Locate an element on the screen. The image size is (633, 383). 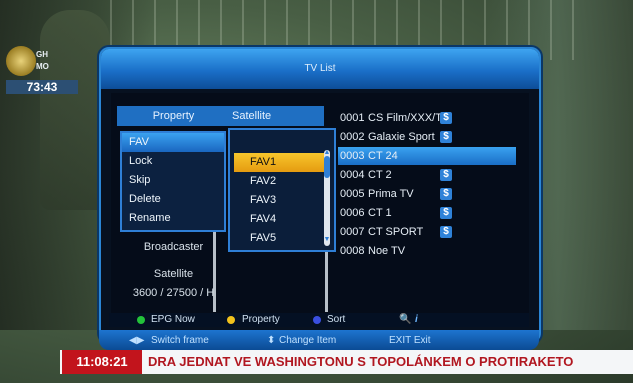
menu-item-delete: Delete is located at coordinates (173, 199).